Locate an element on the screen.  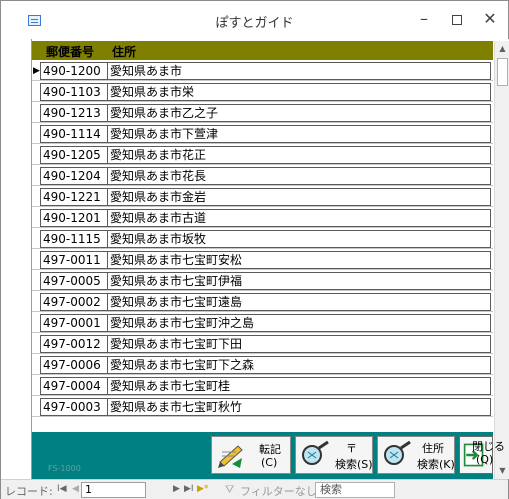
record-row: 497-0006 愛知県あま市七宝町下之森 is located at coordinates (262, 365).